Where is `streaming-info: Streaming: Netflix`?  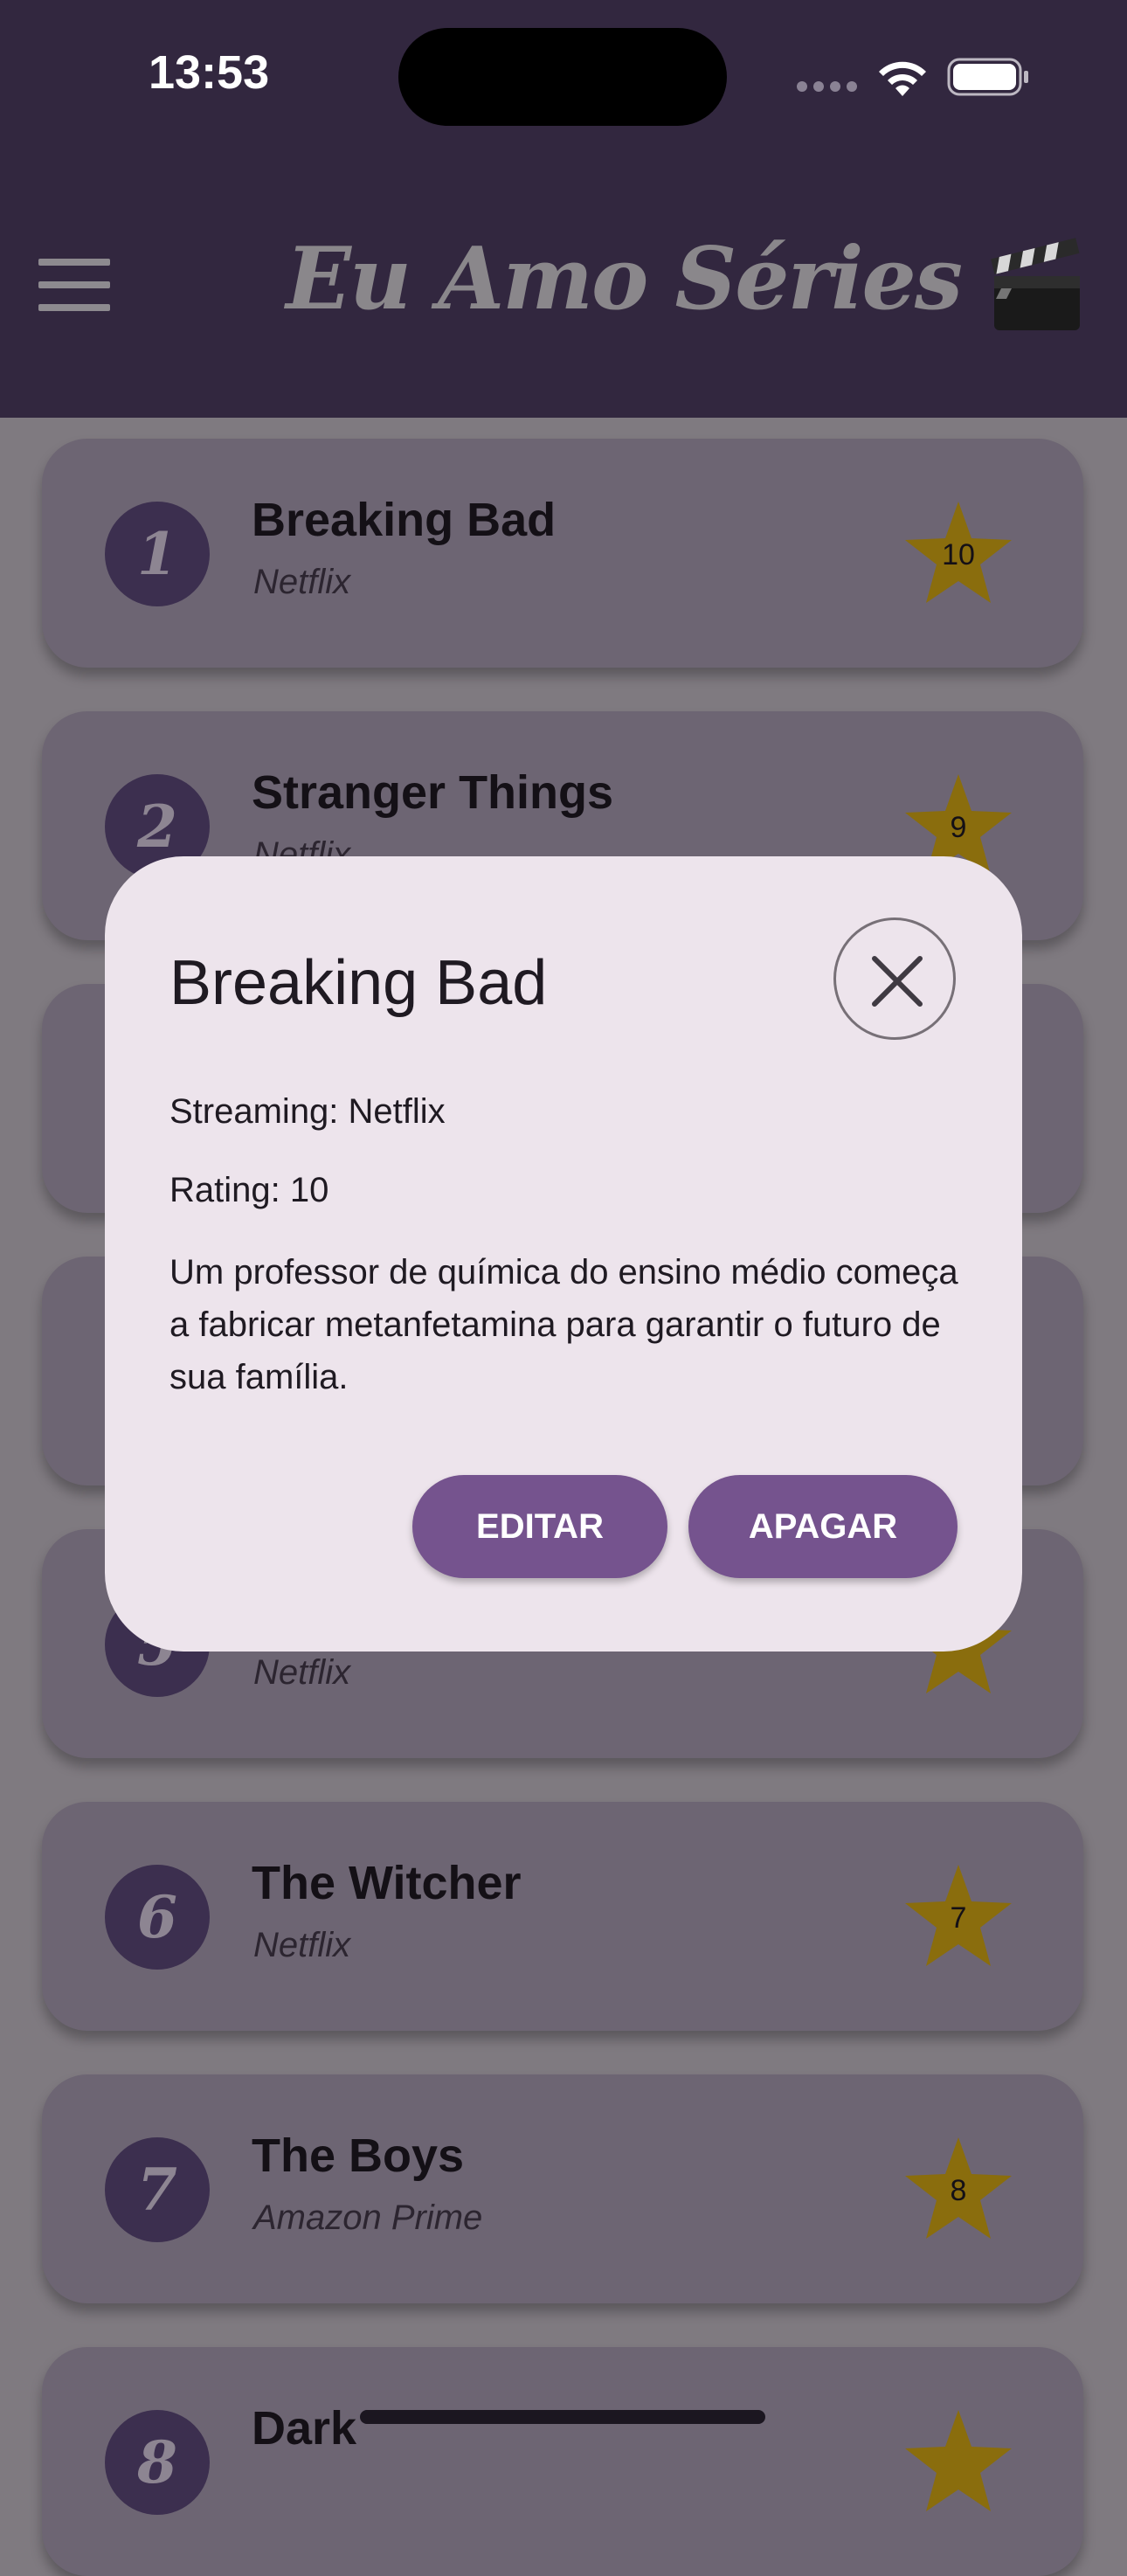 streaming-info: Streaming: Netflix is located at coordinates (307, 1111).